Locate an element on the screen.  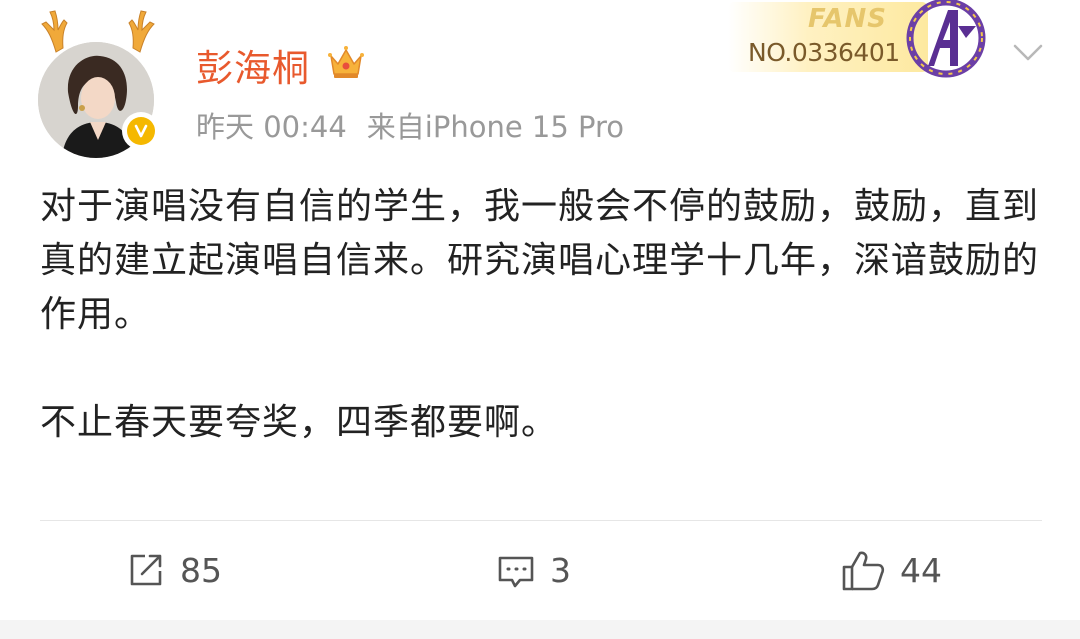
post-time: 昨天 00:44 is located at coordinates (271, 127).